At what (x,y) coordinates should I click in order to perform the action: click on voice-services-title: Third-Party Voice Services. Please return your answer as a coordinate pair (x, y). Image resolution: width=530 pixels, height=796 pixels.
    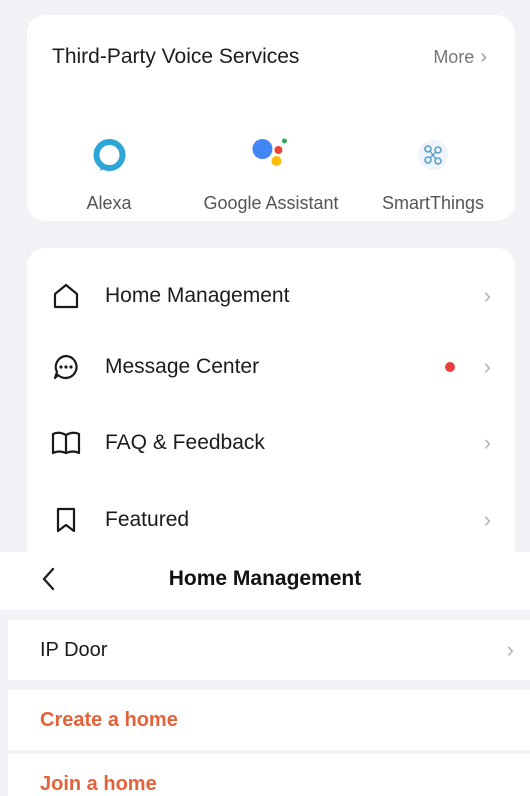
    Looking at the image, I should click on (176, 56).